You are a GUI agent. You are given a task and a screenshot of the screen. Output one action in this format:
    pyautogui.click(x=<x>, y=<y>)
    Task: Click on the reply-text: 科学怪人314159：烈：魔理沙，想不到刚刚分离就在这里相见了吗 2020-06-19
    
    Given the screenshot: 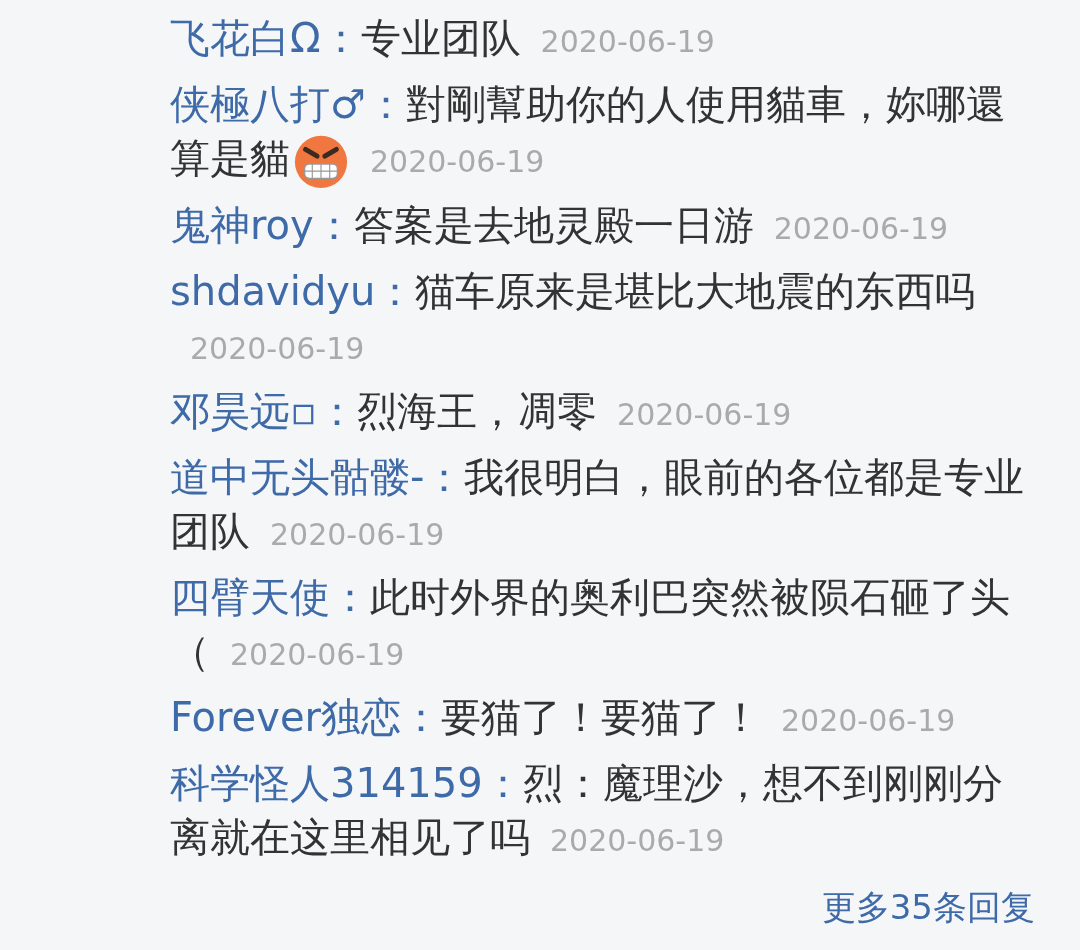 What is the action you would take?
    pyautogui.click(x=586, y=810)
    